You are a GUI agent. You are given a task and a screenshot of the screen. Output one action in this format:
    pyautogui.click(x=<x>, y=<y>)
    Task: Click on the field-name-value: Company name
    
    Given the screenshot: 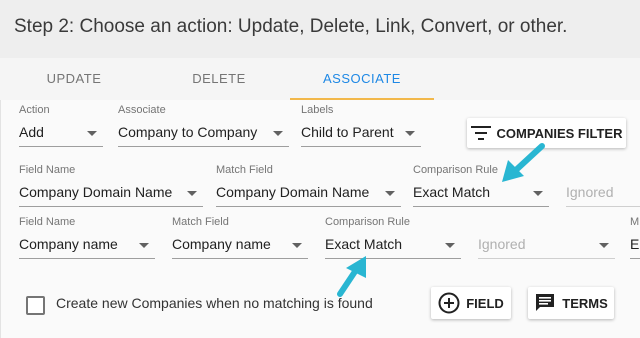 What is the action you would take?
    pyautogui.click(x=68, y=244)
    